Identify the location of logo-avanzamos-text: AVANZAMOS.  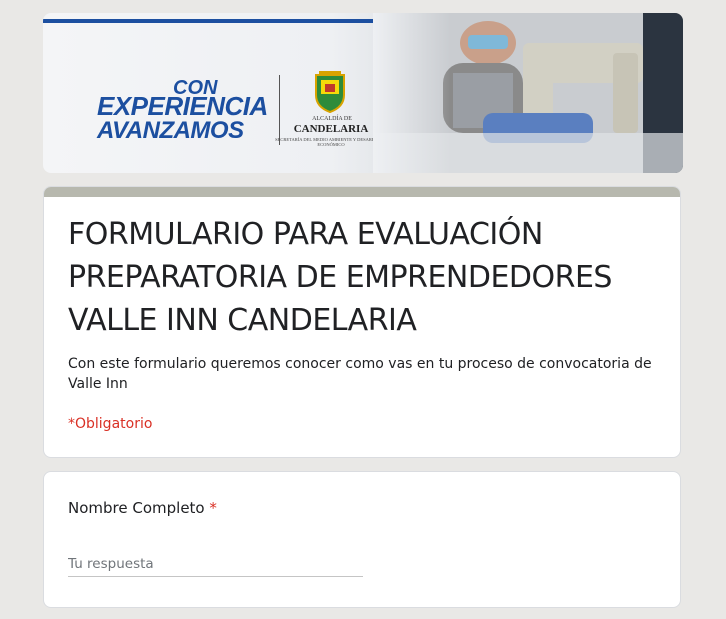
(170, 130).